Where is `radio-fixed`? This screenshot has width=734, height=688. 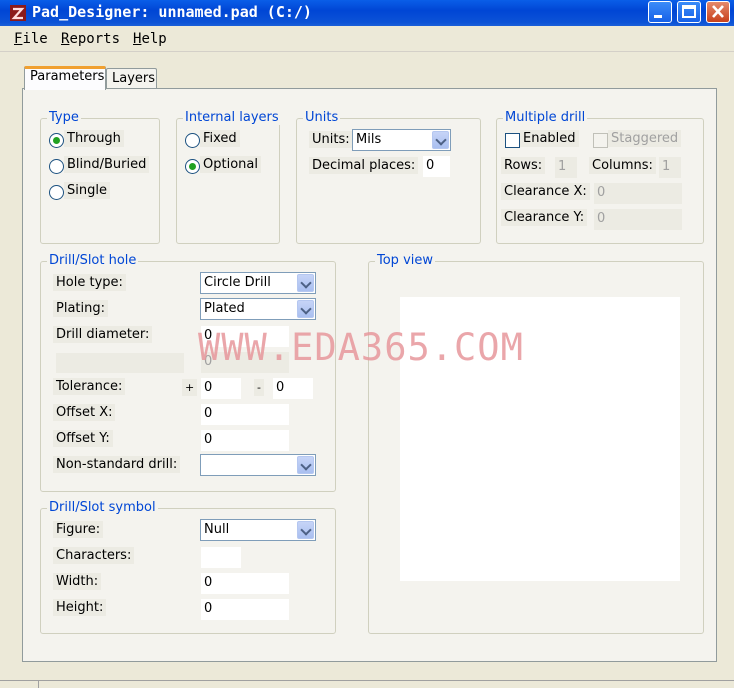
radio-fixed is located at coordinates (192, 140).